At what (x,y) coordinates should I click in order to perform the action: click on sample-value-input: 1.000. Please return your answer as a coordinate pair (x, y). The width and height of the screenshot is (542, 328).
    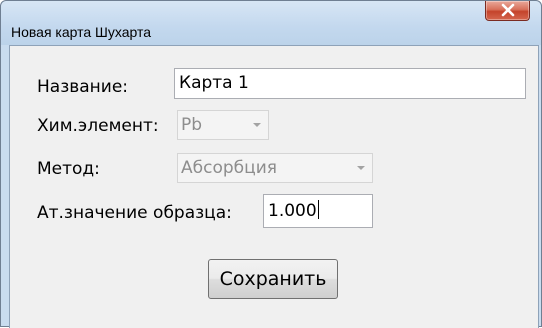
    Looking at the image, I should click on (318, 211).